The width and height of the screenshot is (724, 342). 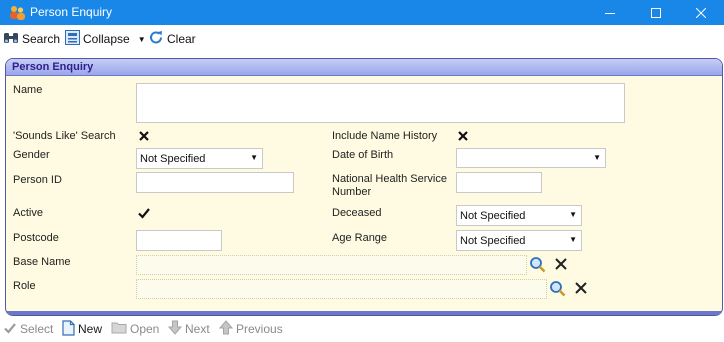 I want to click on search-button: Search, so click(x=31, y=39).